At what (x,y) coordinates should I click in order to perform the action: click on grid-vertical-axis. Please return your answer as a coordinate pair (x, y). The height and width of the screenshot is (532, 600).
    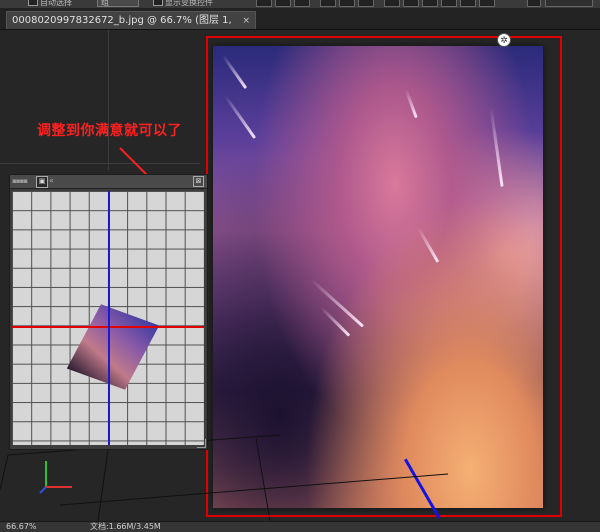
    Looking at the image, I should click on (109, 318).